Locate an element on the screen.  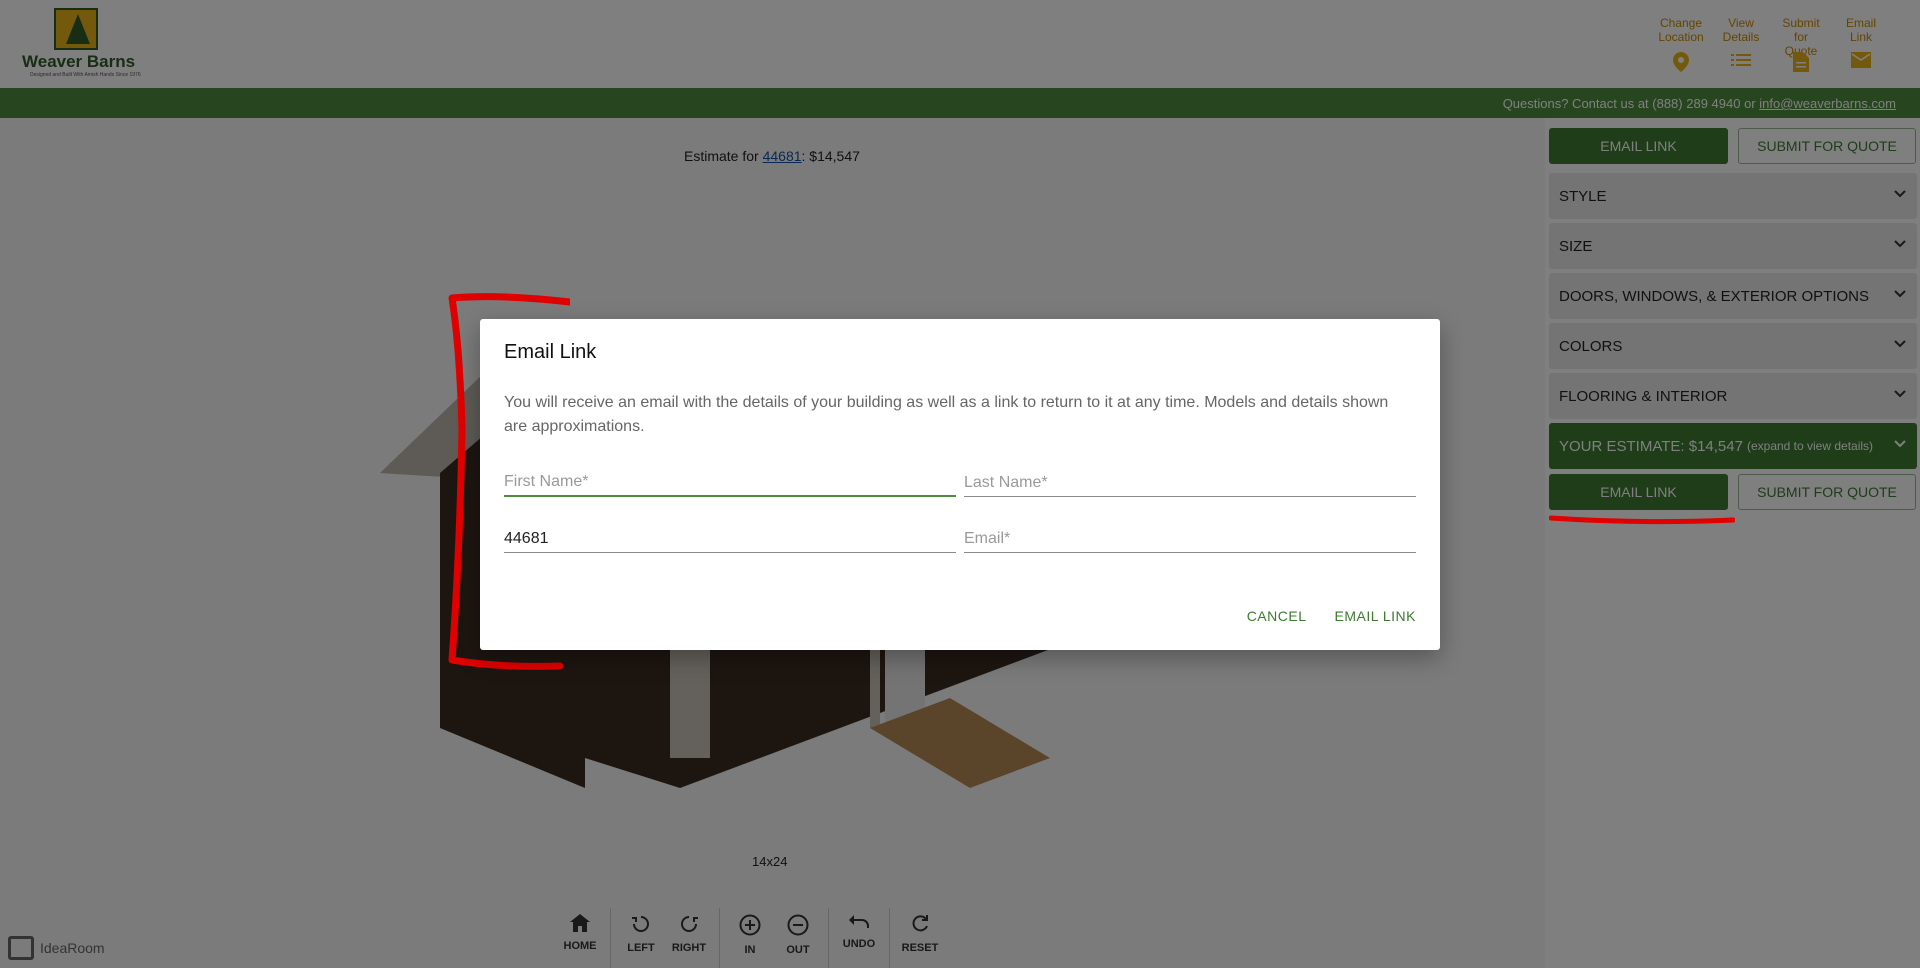
red-underline-annotation is located at coordinates (1642, 520).